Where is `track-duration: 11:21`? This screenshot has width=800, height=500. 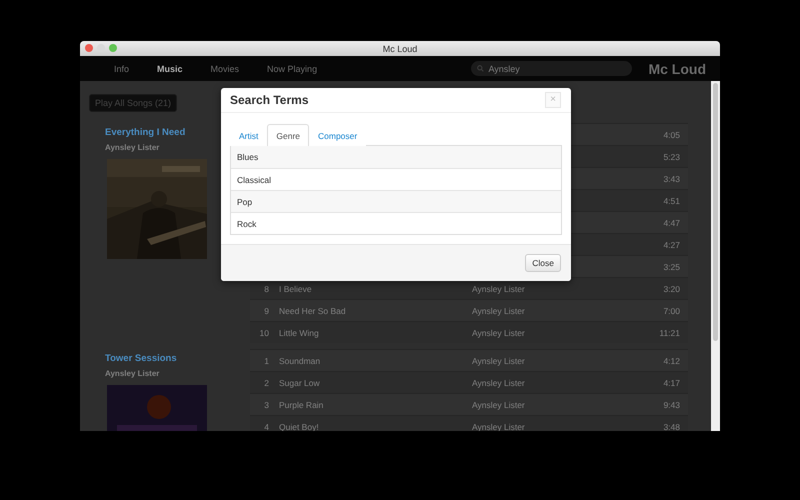
track-duration: 11:21 is located at coordinates (669, 333).